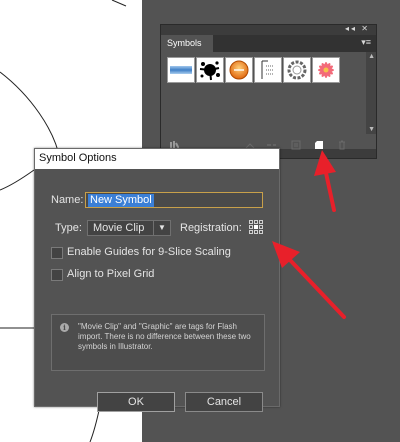  I want to click on delete-symbol-icon, so click(342, 145).